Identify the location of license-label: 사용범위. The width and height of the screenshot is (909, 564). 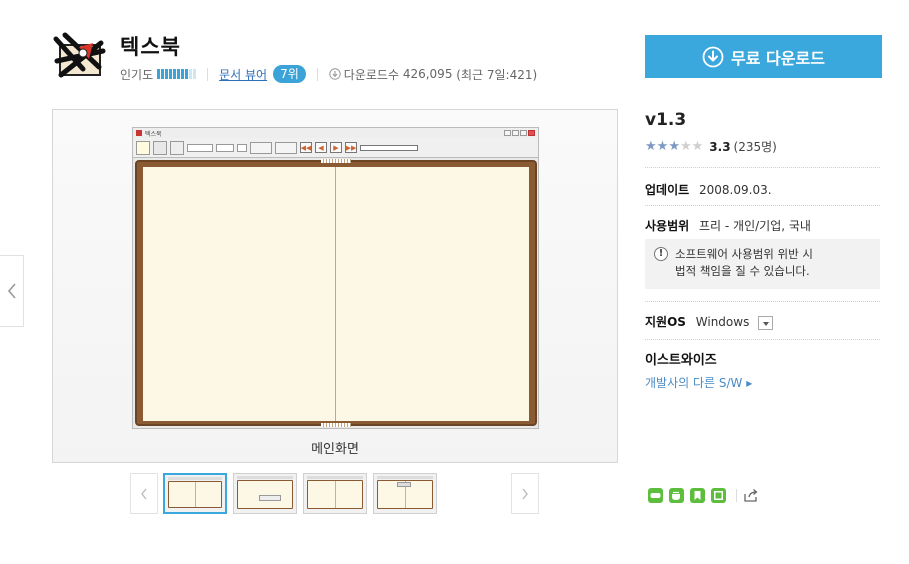
(667, 226).